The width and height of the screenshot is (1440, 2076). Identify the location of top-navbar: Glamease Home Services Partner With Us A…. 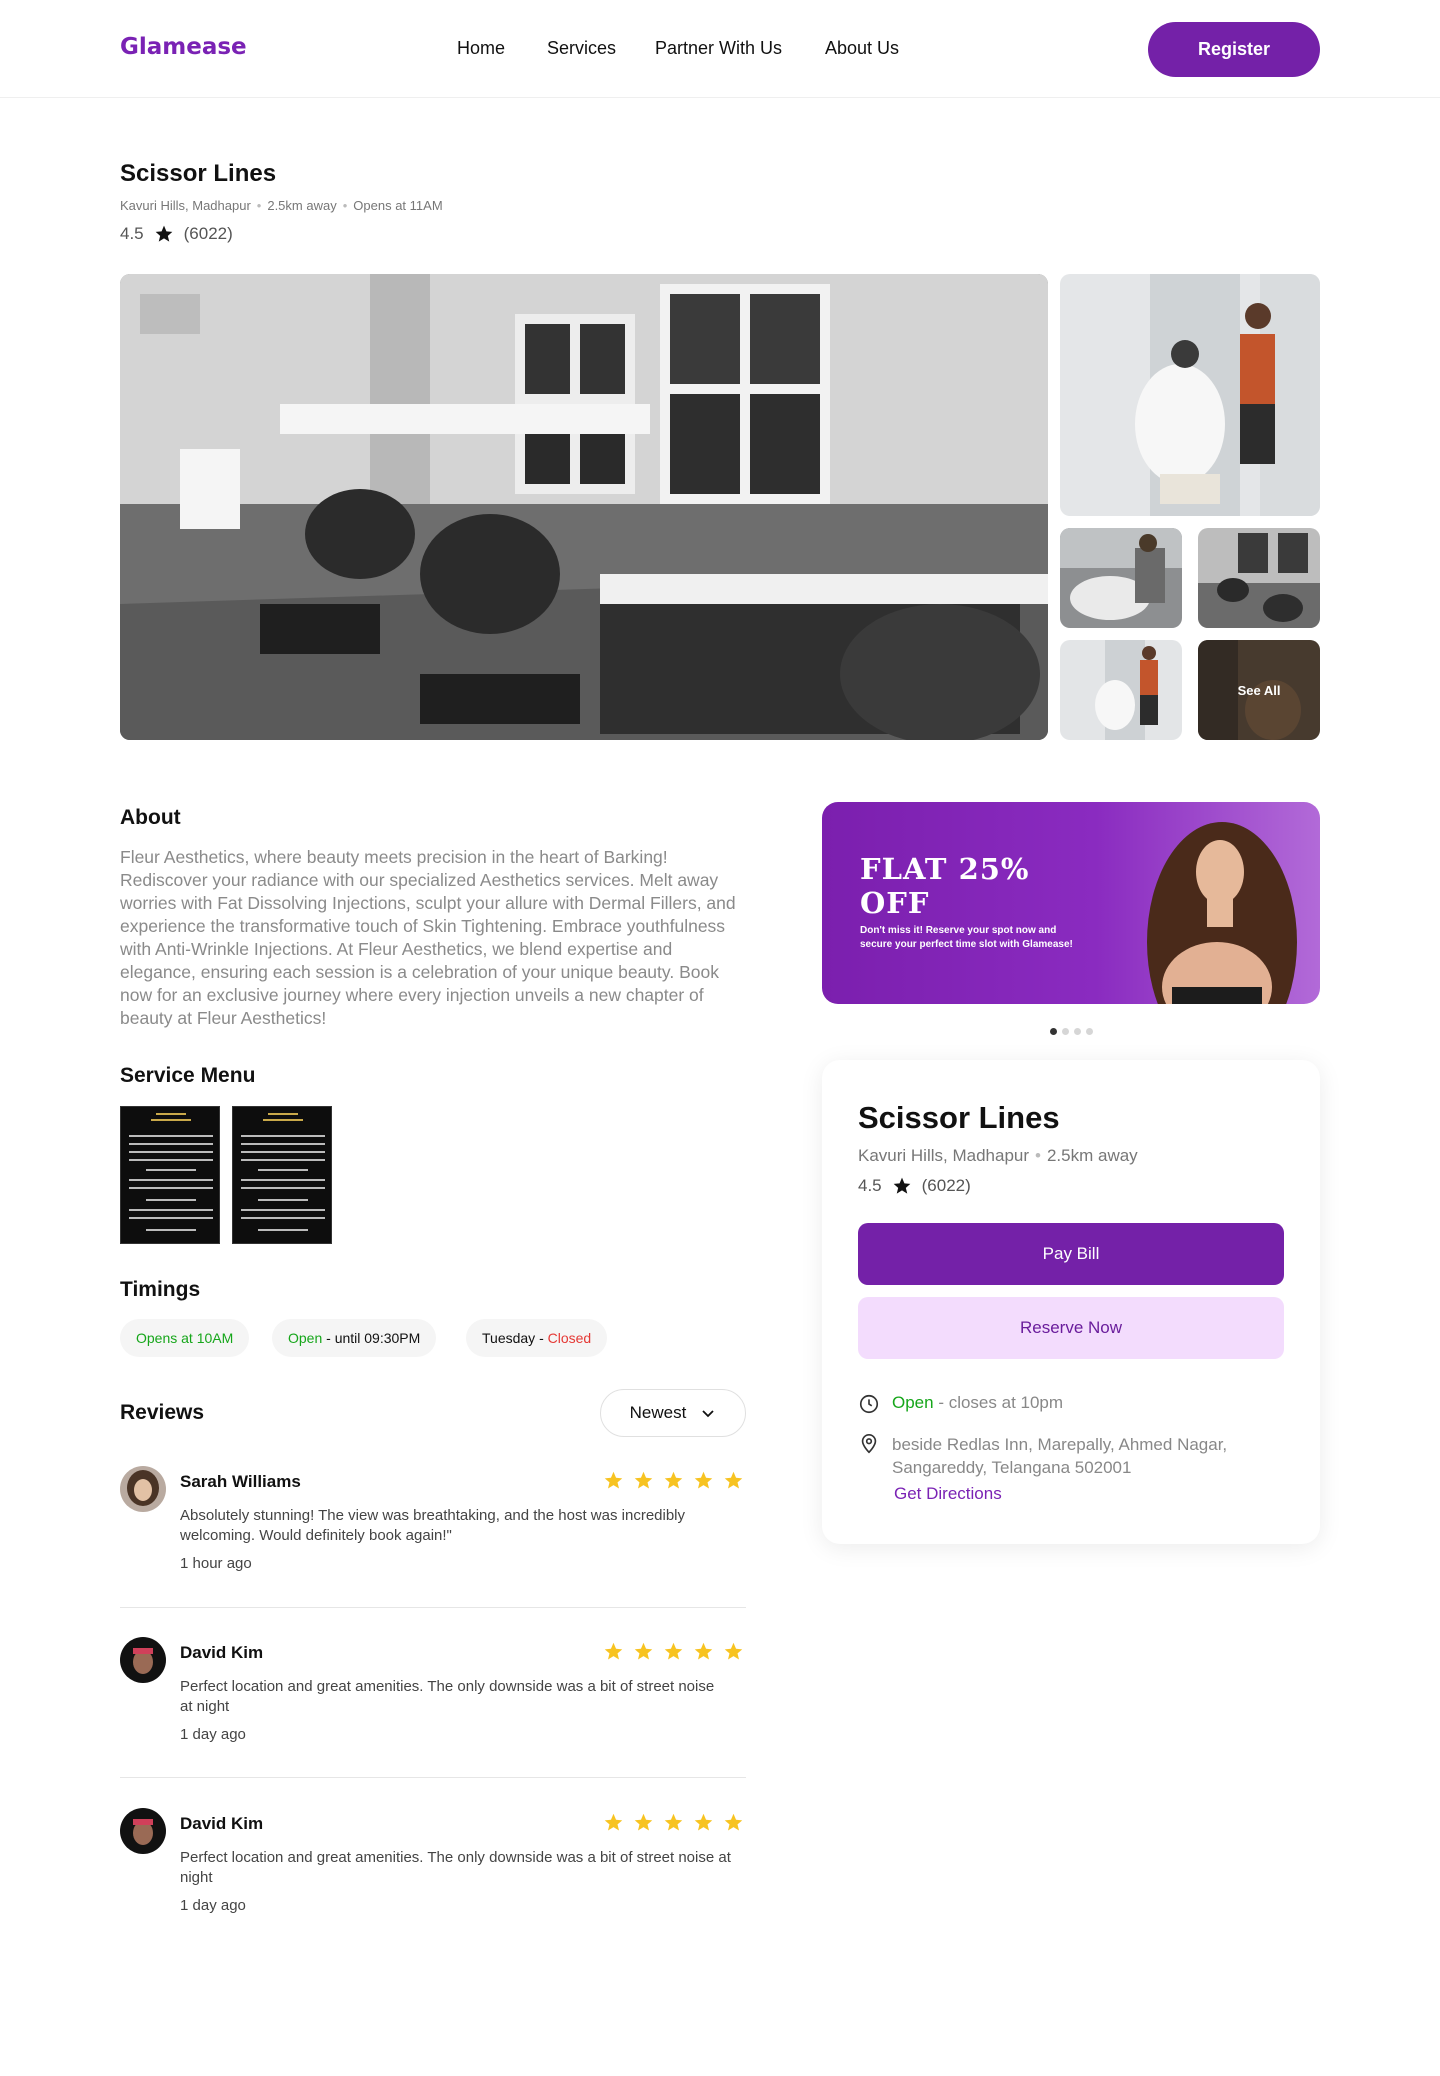
(720, 49).